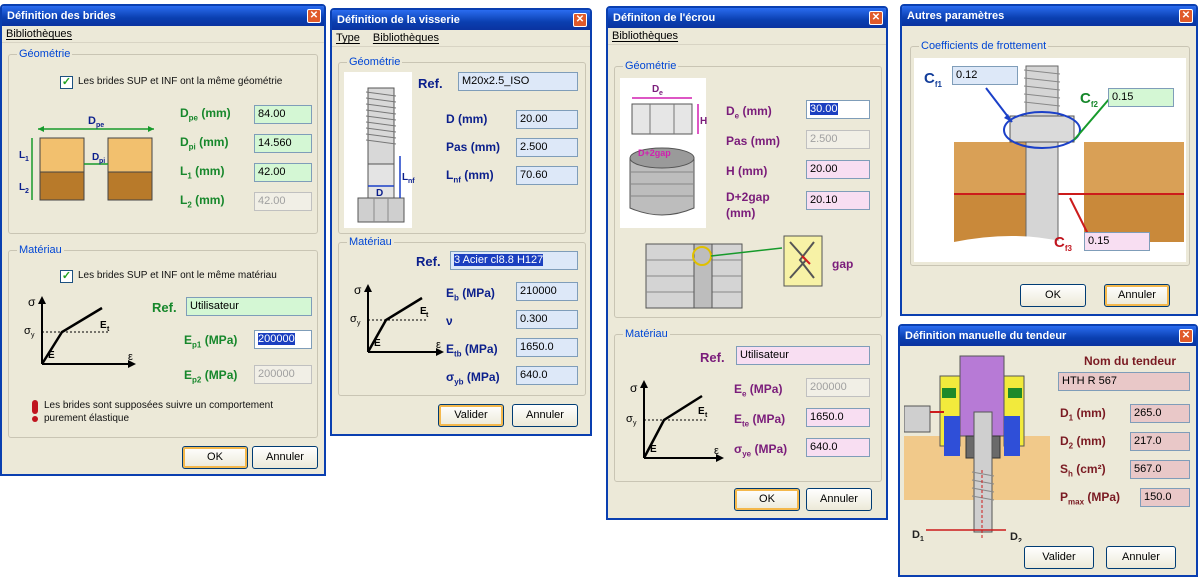  I want to click on visserie-lnf-field: 70.60, so click(547, 175).